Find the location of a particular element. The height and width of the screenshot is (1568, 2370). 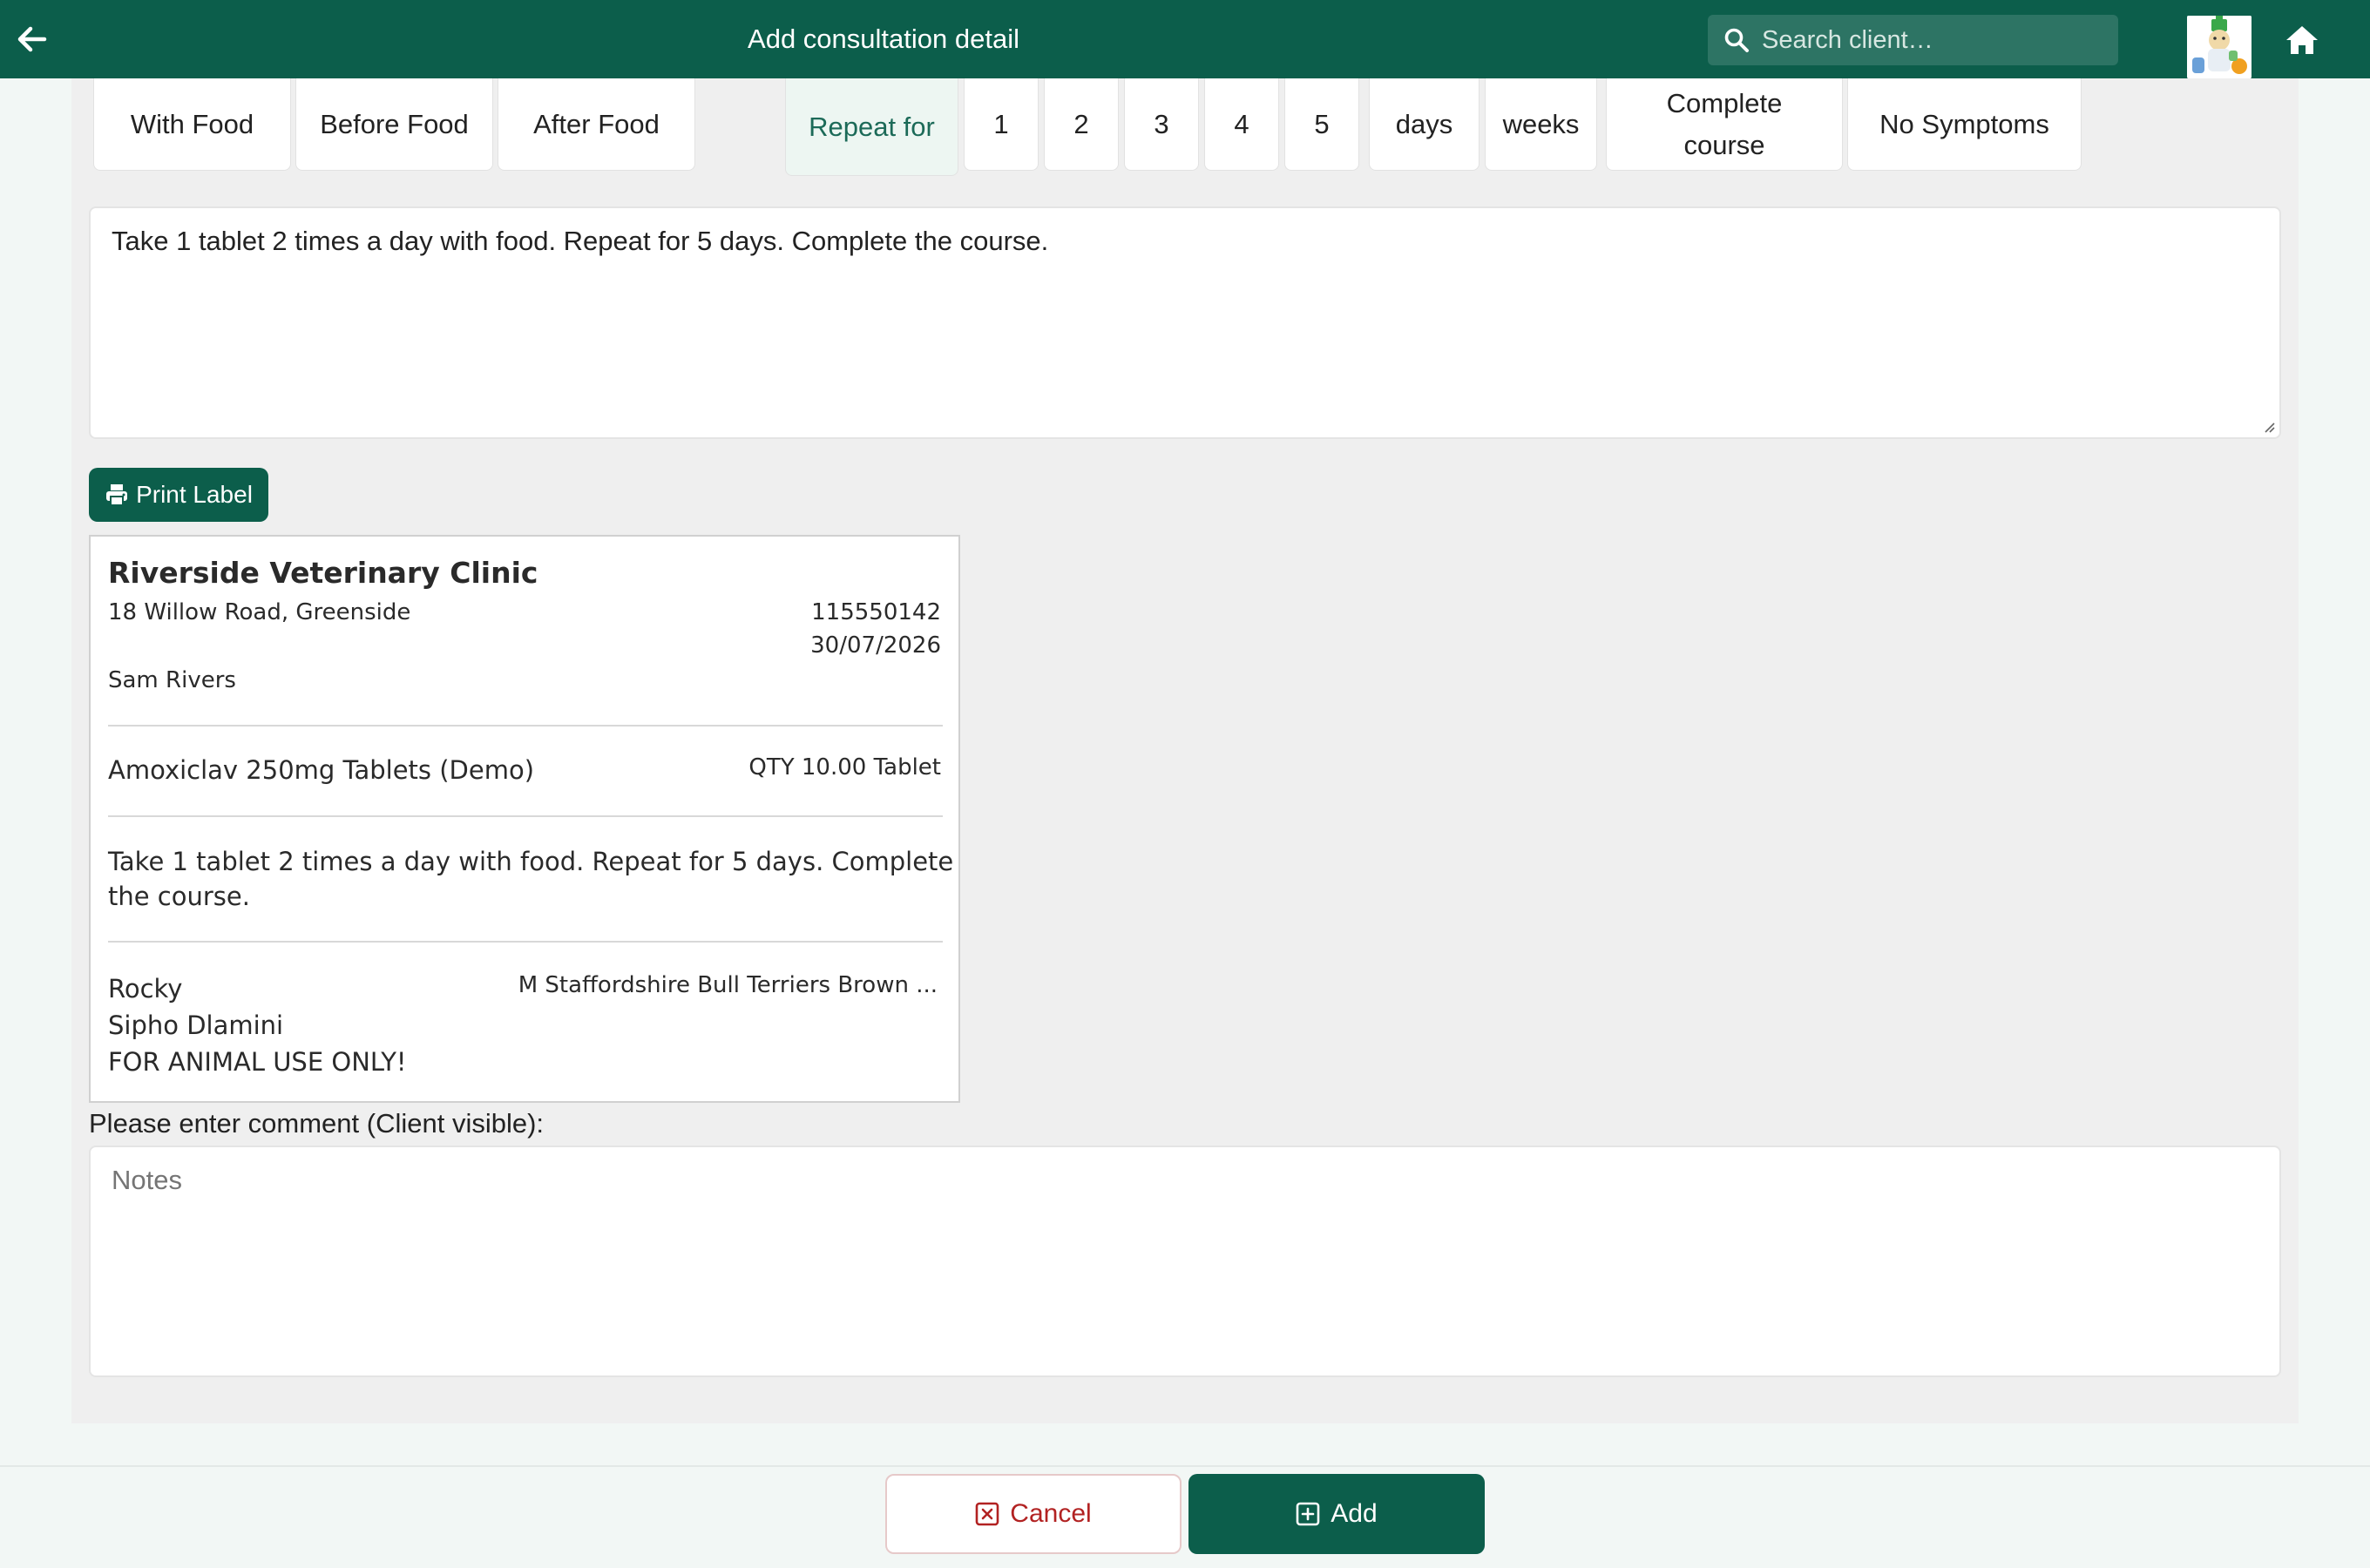

label-date: 30/07/2026 is located at coordinates (875, 645).